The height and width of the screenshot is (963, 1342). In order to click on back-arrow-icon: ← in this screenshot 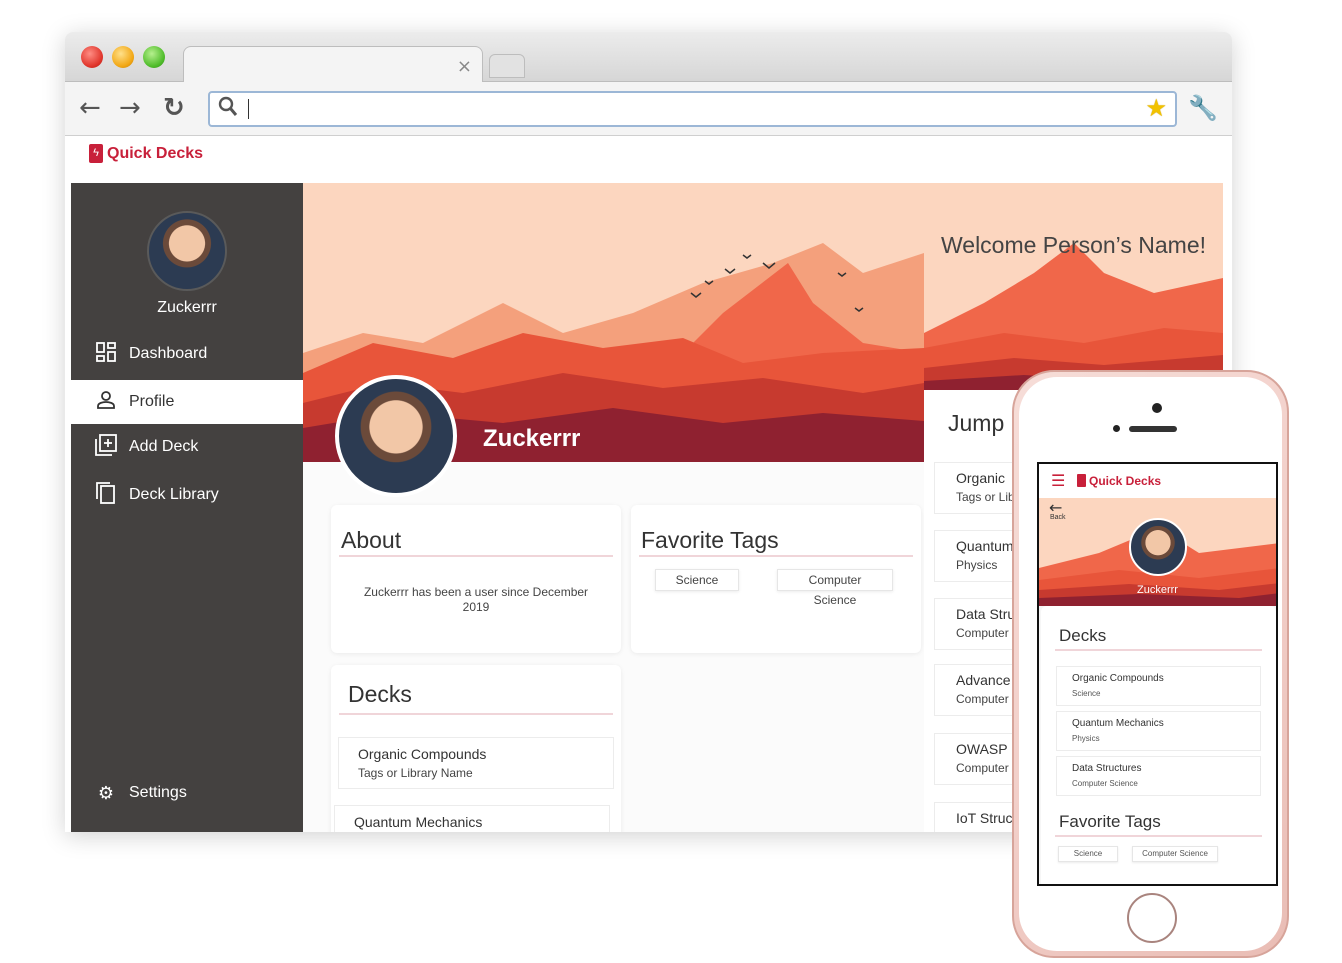, I will do `click(90, 108)`.